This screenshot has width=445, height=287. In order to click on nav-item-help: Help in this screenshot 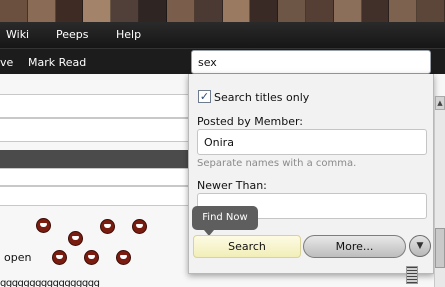, I will do `click(128, 34)`.